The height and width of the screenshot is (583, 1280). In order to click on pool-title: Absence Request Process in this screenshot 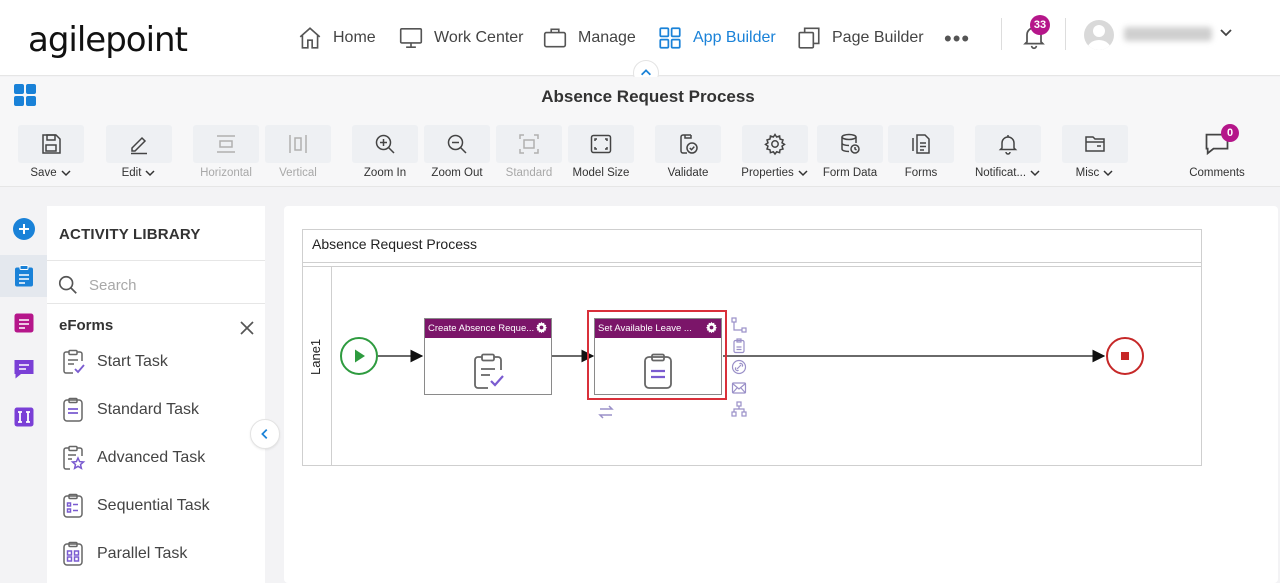, I will do `click(394, 244)`.